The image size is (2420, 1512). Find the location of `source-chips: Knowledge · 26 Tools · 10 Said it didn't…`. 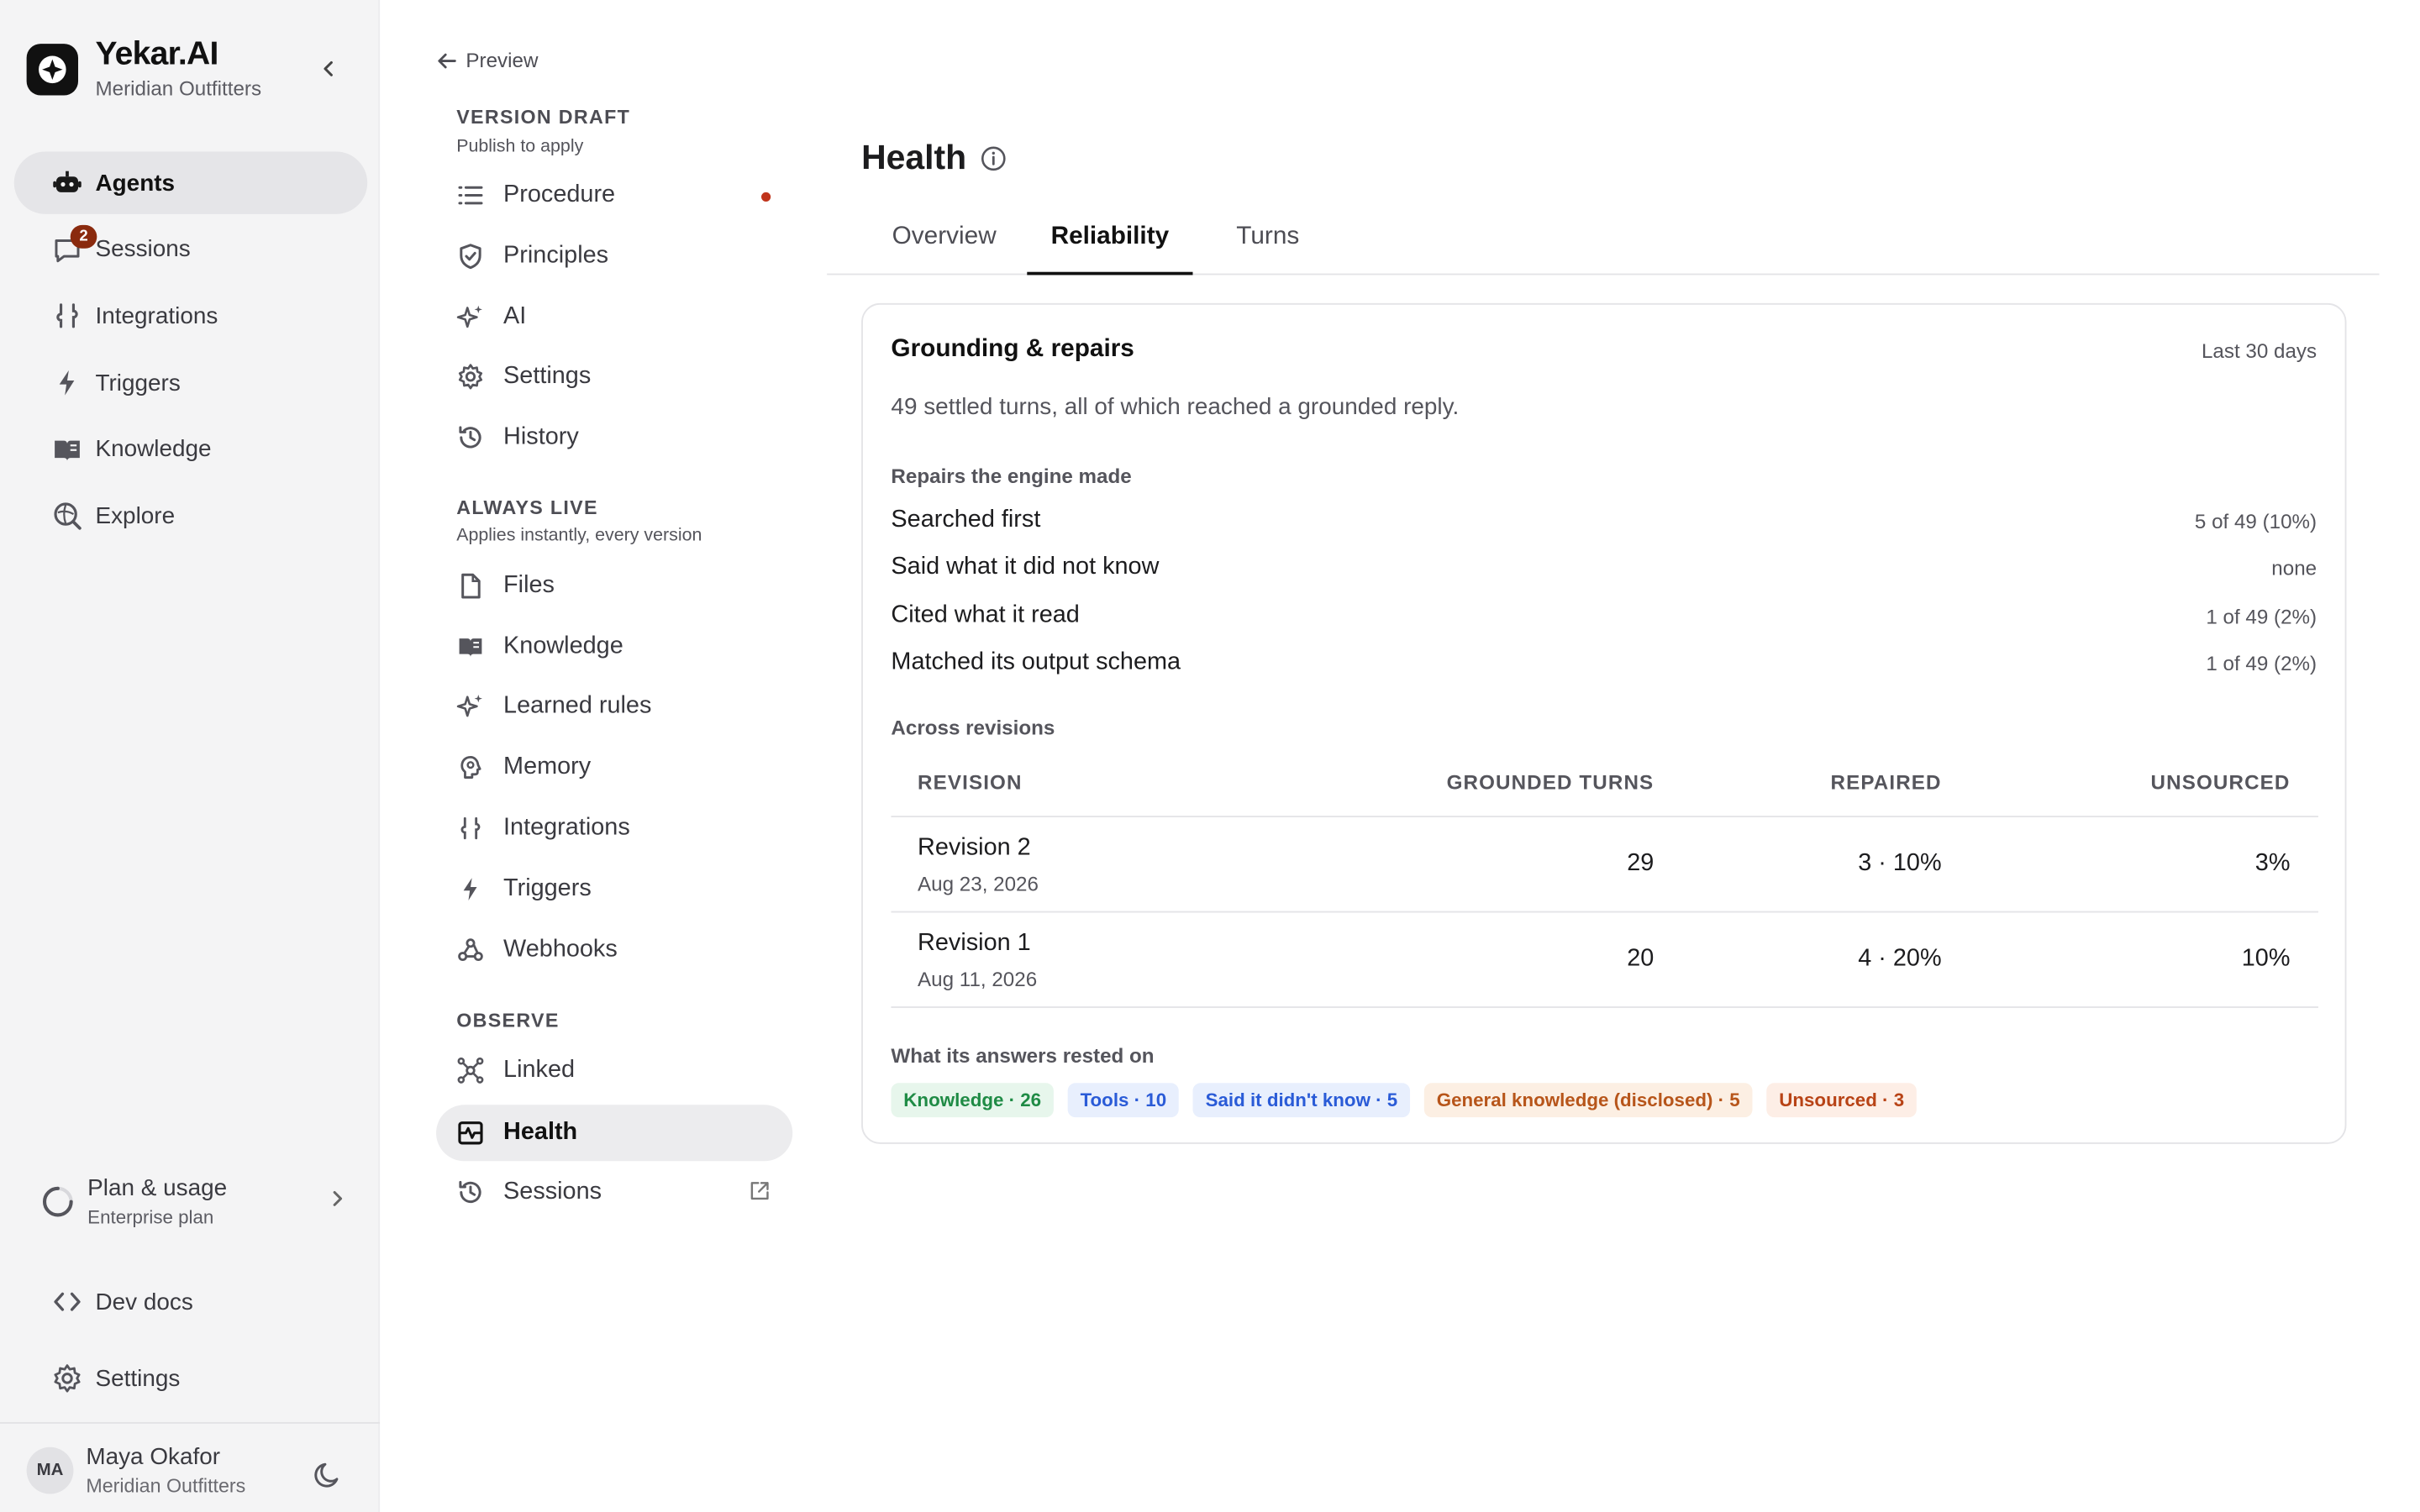

source-chips: Knowledge · 26 Tools · 10 Said it didn't… is located at coordinates (1410, 1100).